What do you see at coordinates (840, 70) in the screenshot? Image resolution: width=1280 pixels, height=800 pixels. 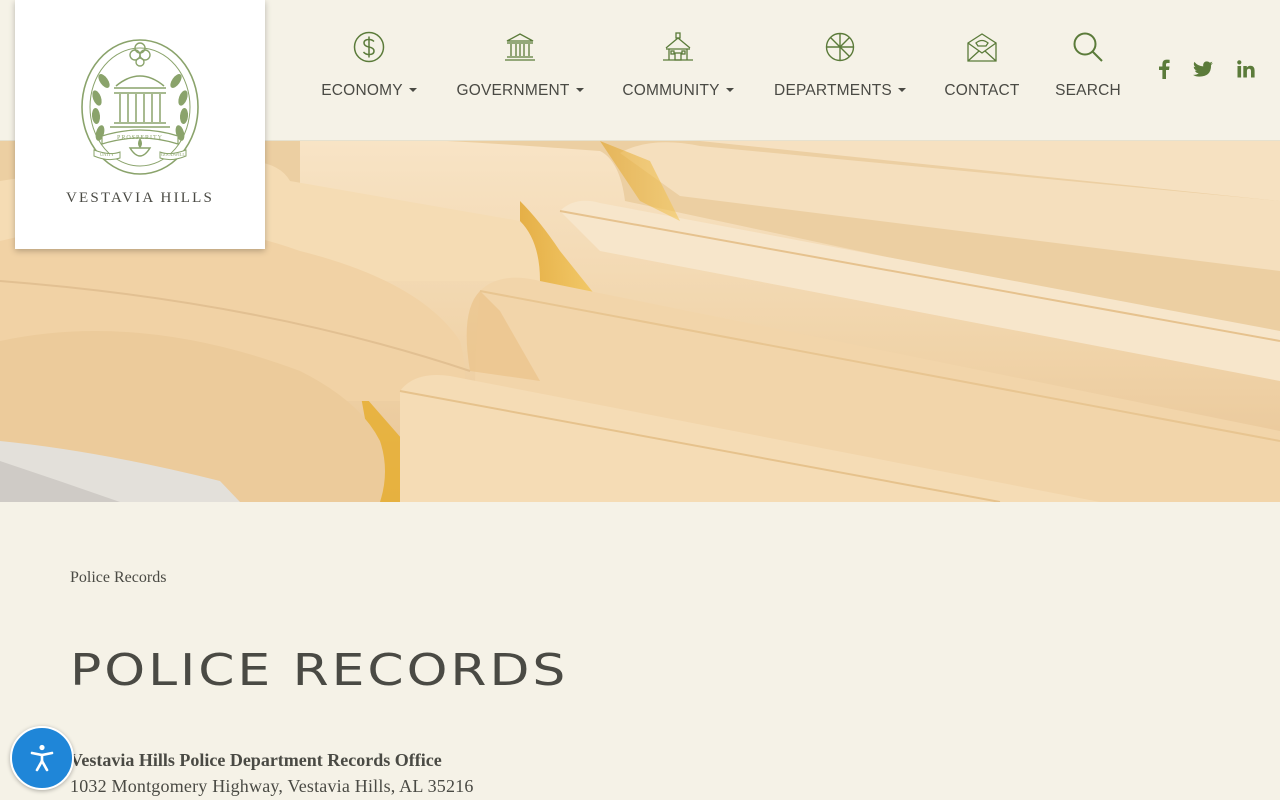 I see `nav-item-departments: DEPARTMENTS` at bounding box center [840, 70].